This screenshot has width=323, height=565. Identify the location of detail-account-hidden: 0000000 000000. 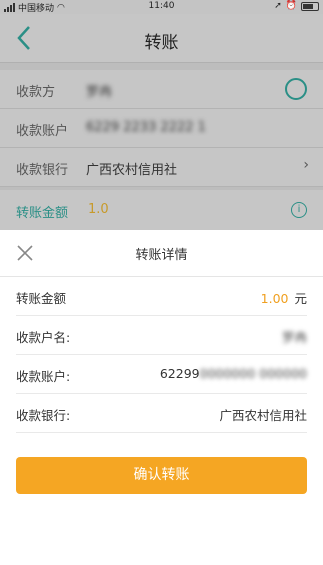
(253, 373).